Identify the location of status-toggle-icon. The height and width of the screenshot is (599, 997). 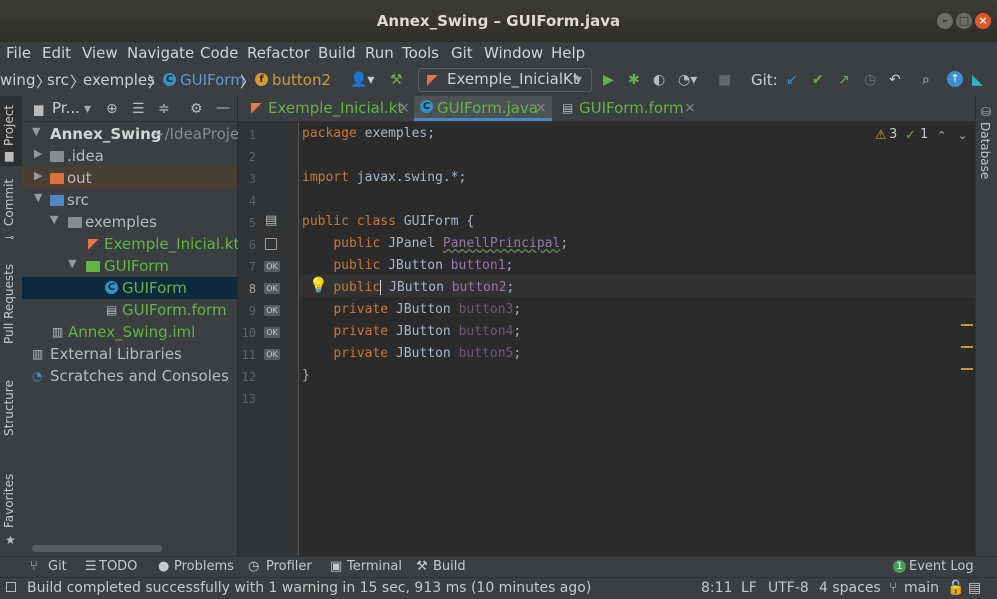
(11, 587).